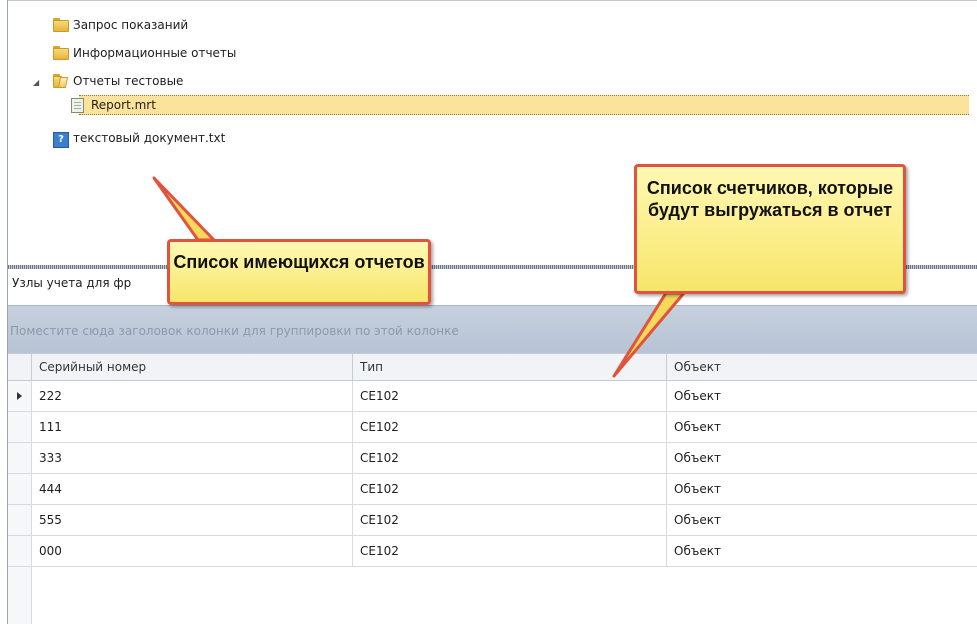 The image size is (977, 624). I want to click on grid-header: Серийный номер Тип Объект, so click(492, 367).